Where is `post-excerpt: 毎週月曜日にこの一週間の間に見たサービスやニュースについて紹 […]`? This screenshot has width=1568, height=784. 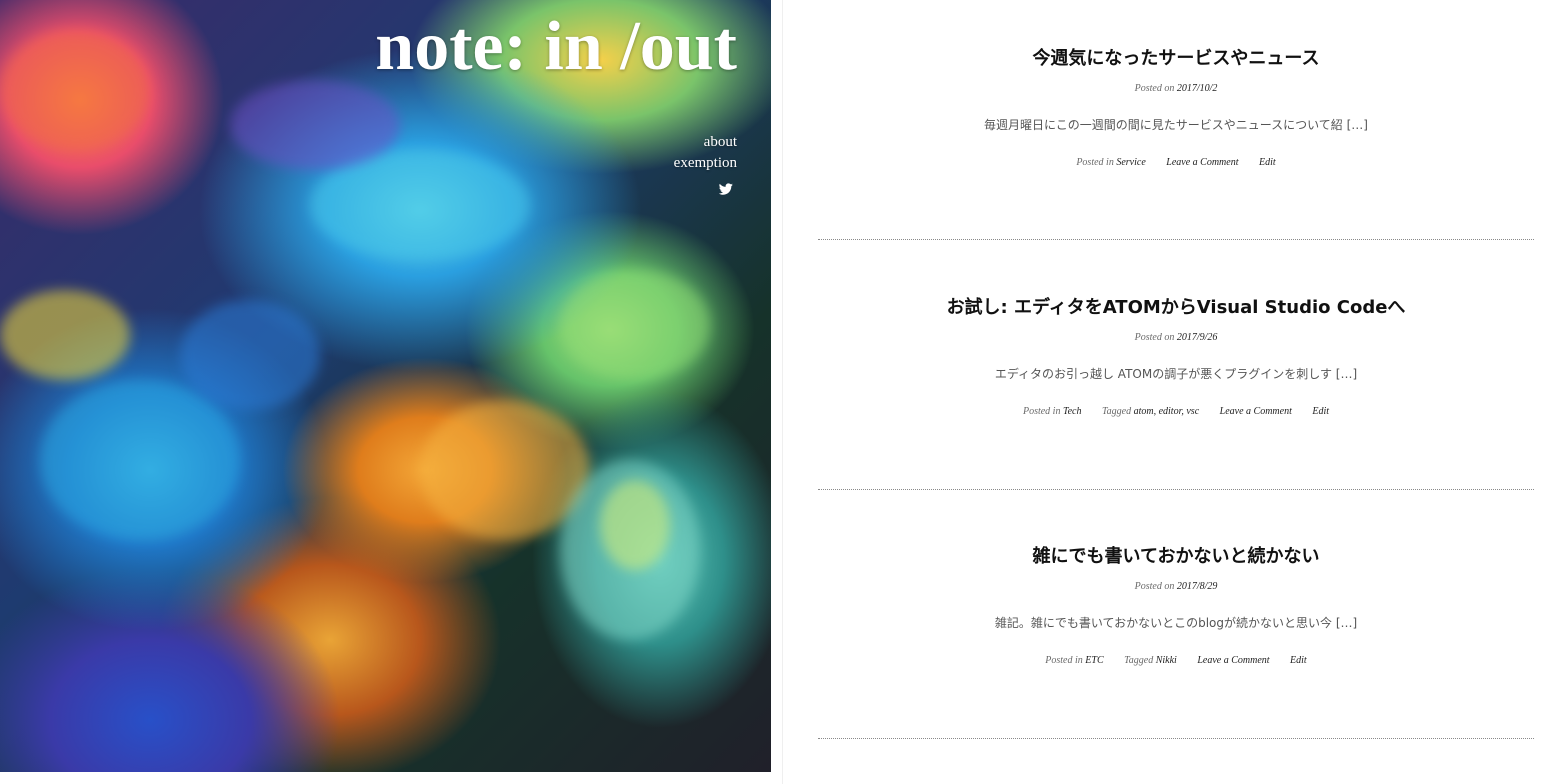
post-excerpt: 毎週月曜日にこの一週間の間に見たサービスやニュースについて紹 […] is located at coordinates (1176, 125).